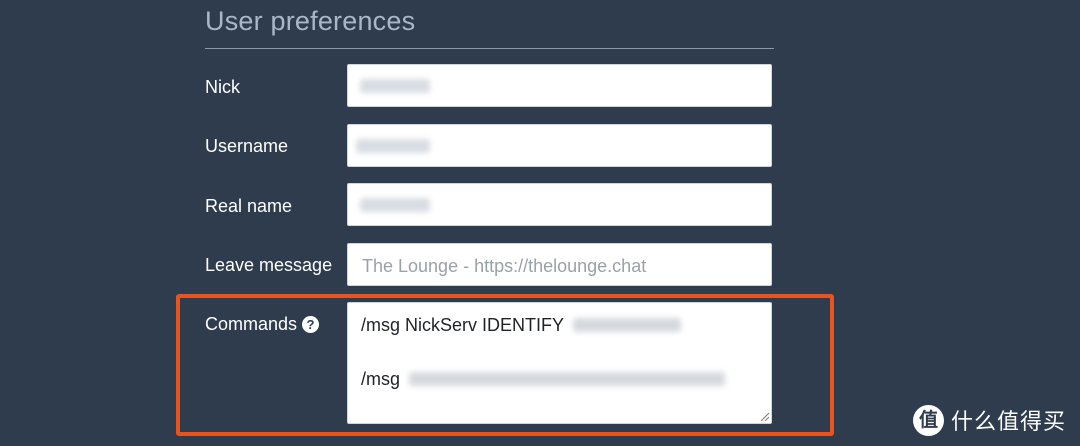 The image size is (1080, 446). I want to click on realname-input, so click(559, 204).